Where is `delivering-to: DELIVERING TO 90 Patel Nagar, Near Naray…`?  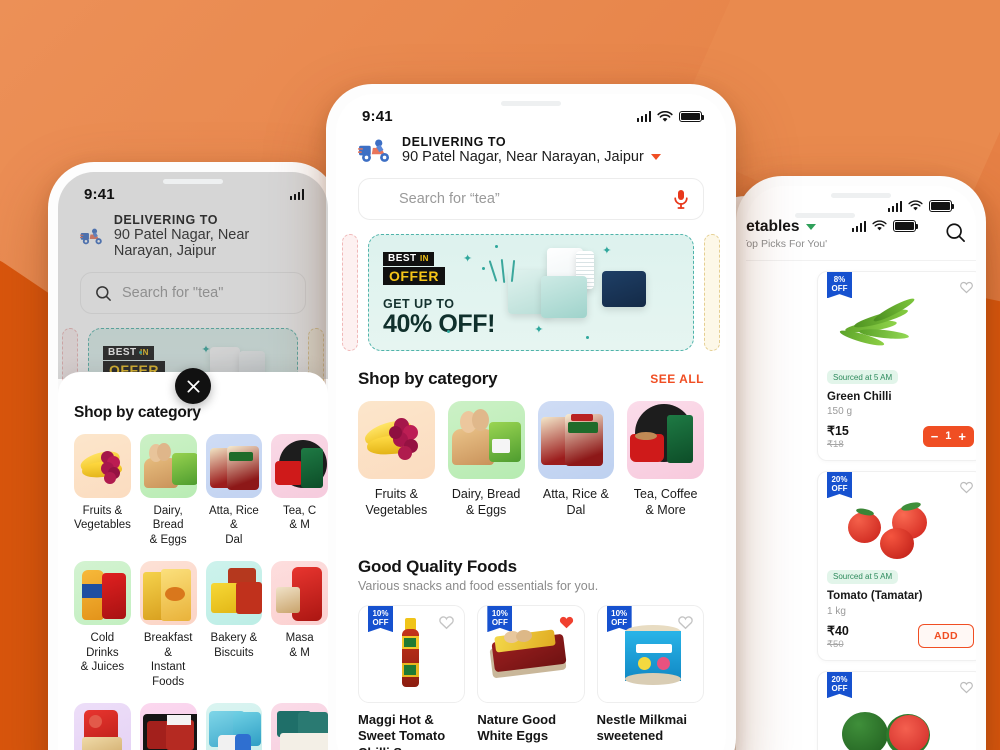
delivering-to: DELIVERING TO 90 Patel Nagar, Near Naray… is located at coordinates (531, 146).